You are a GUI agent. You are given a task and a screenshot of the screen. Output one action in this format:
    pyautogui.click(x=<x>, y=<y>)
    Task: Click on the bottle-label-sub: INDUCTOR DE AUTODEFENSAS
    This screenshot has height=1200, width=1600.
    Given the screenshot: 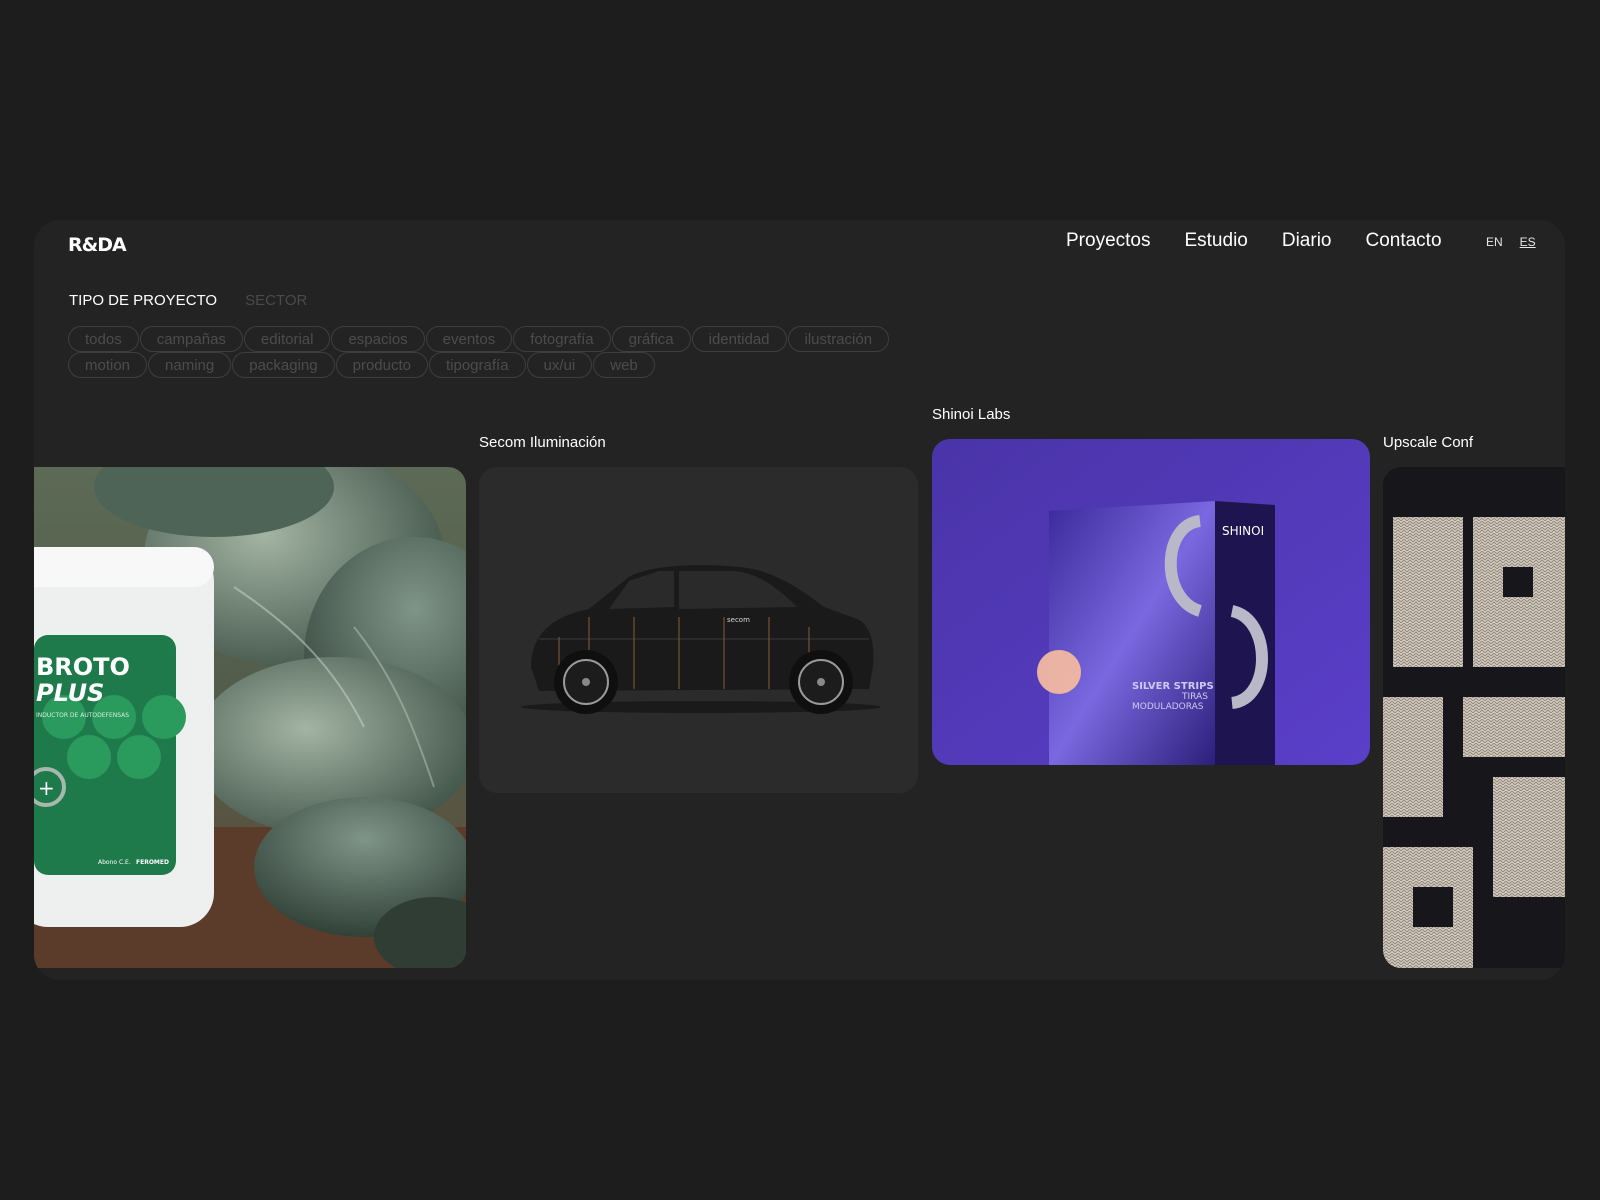 What is the action you would take?
    pyautogui.click(x=82, y=715)
    